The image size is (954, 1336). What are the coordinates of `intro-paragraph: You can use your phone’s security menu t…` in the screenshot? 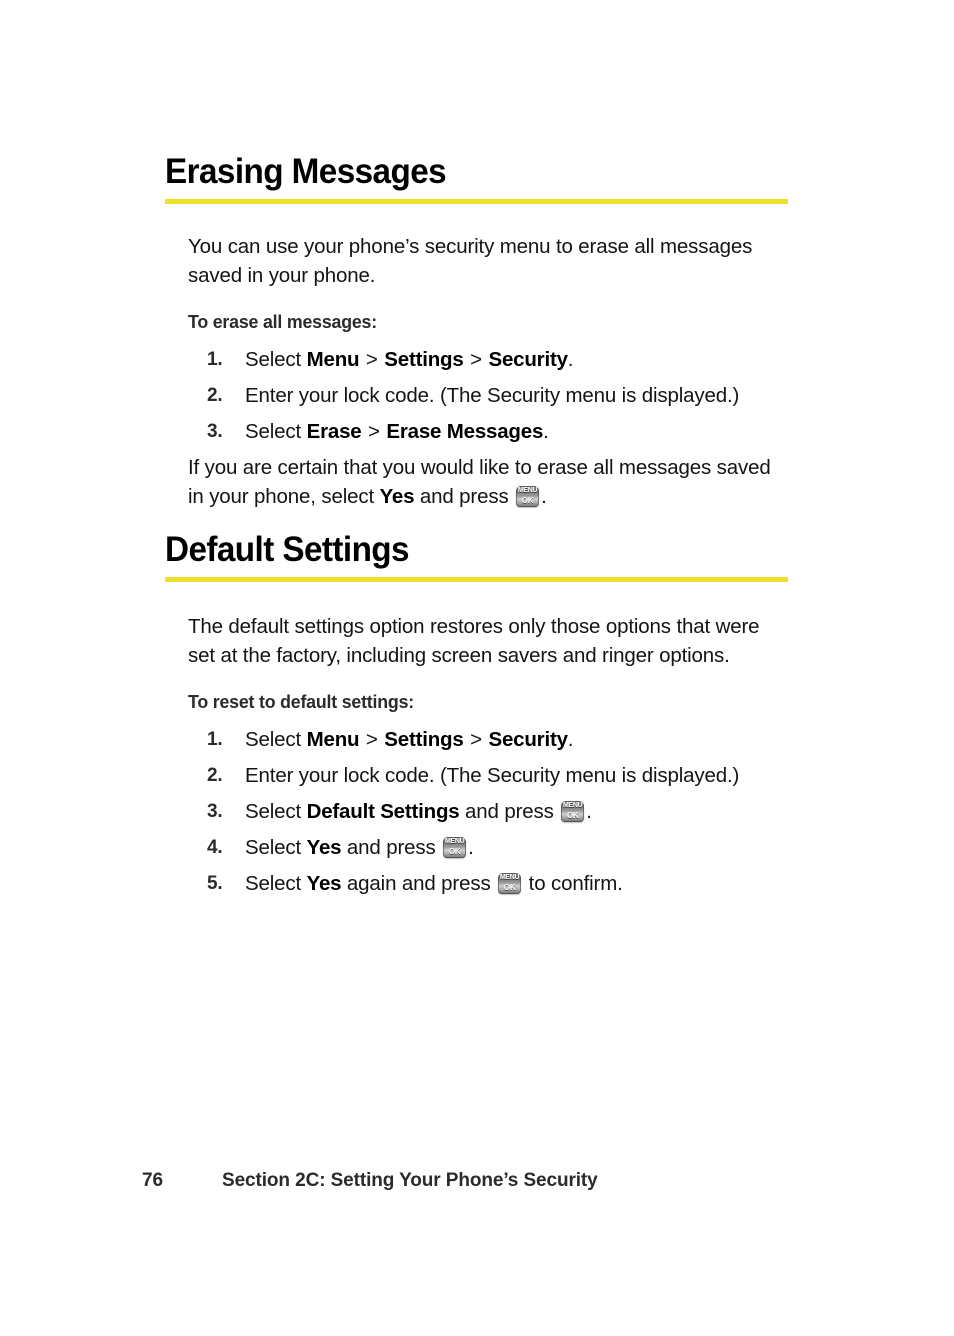 It's located at (470, 261).